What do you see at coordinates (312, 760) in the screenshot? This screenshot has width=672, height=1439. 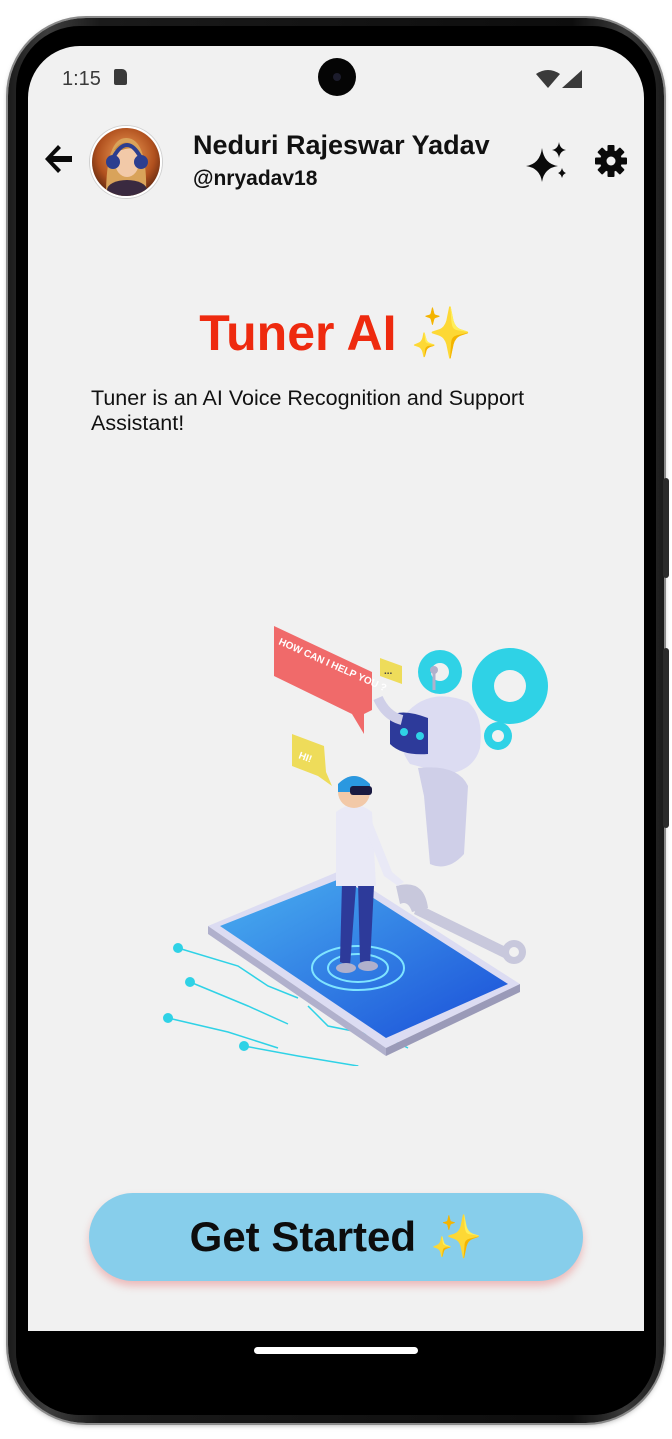 I see `speech-bubble-person: HI!` at bounding box center [312, 760].